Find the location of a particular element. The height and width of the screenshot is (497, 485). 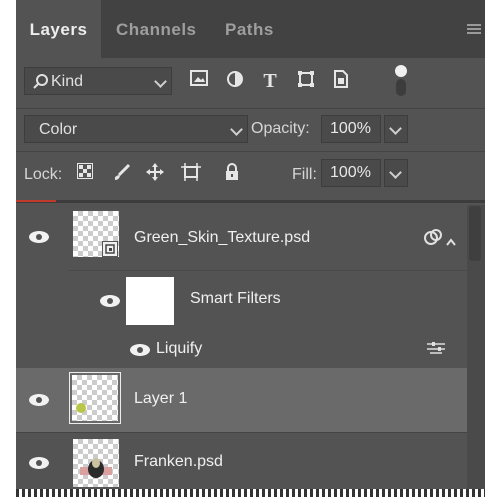

tab-paths: Paths is located at coordinates (249, 29).